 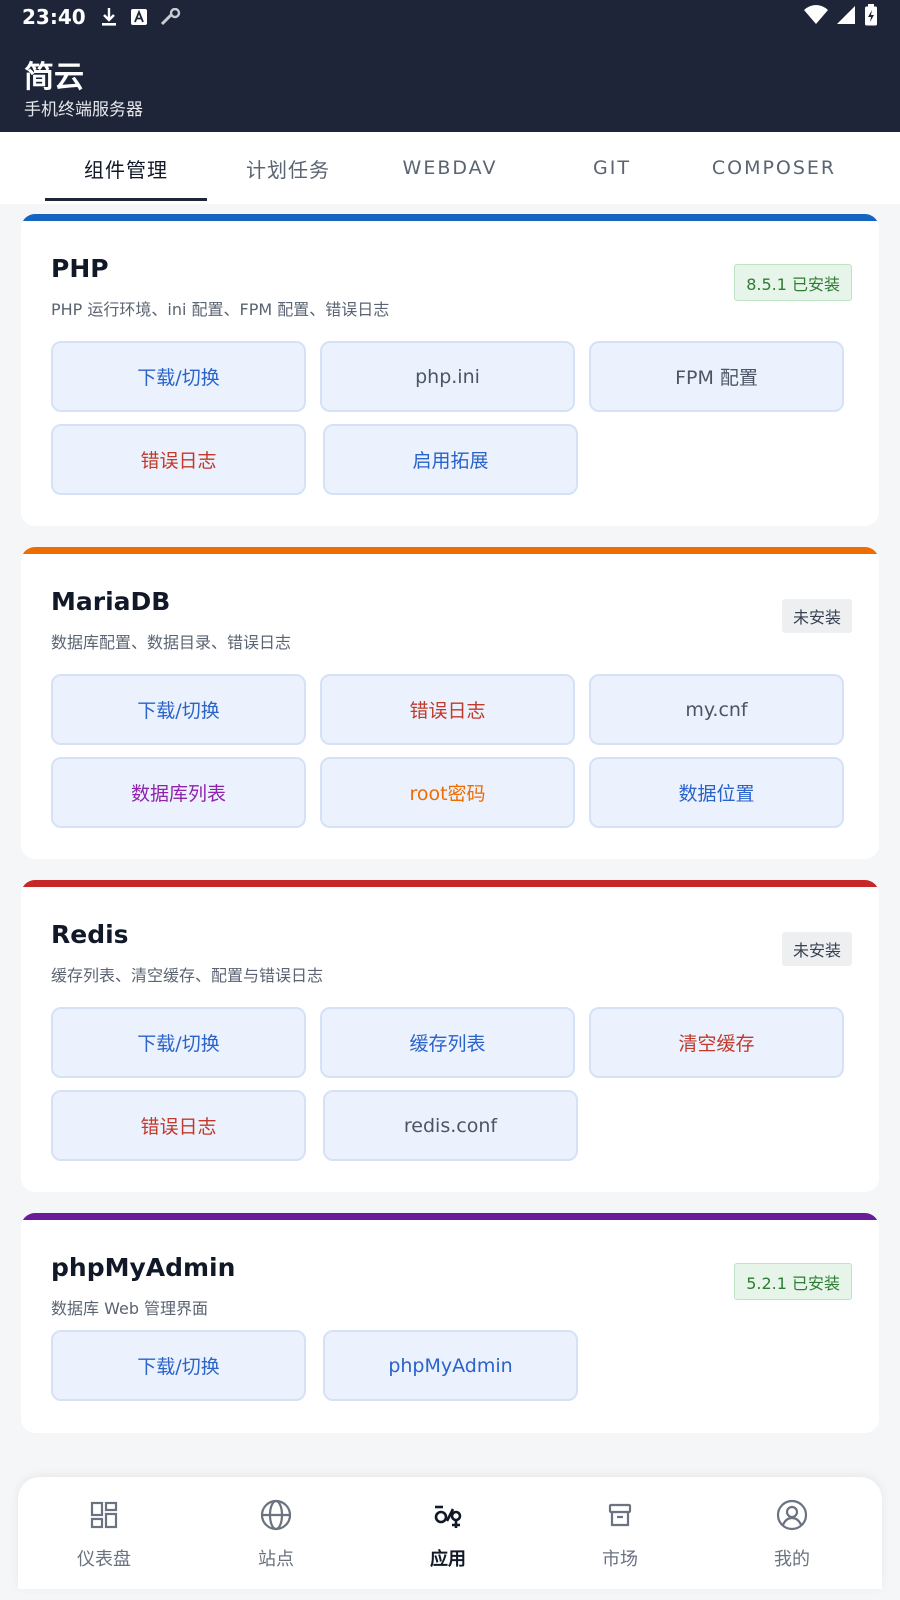 What do you see at coordinates (178, 792) in the screenshot?
I see `database-list-button: 数据库列表` at bounding box center [178, 792].